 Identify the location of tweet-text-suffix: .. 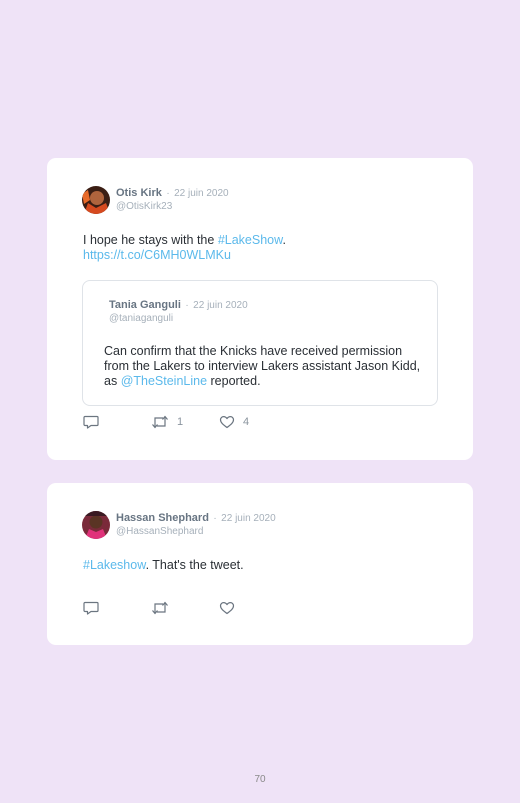
(284, 240).